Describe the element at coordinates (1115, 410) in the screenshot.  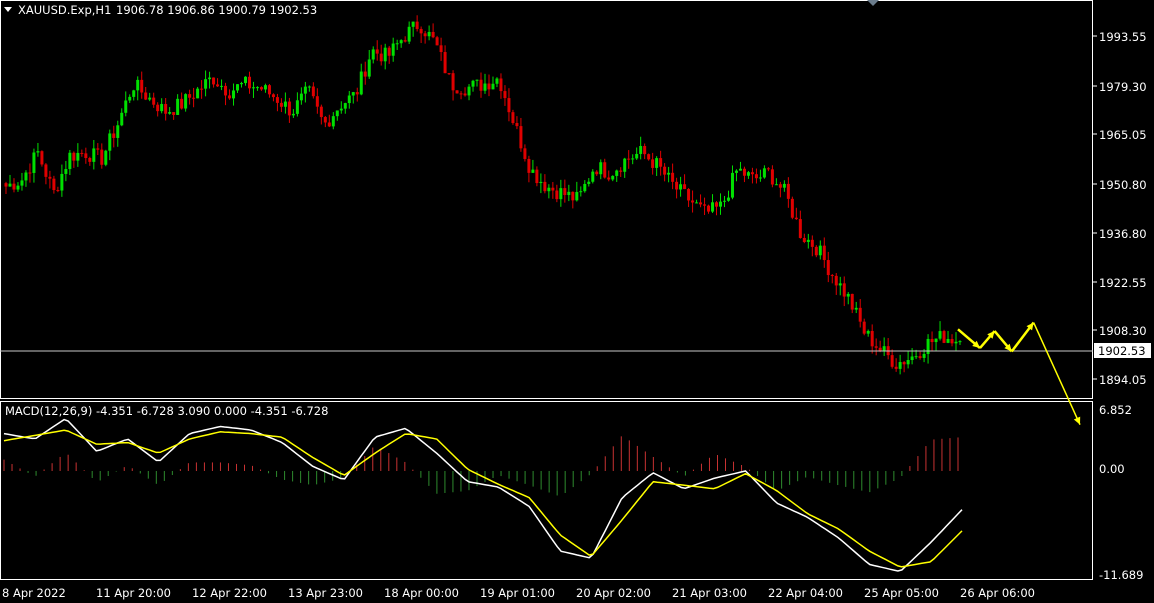
I see `macd-axis-label: 6.852` at that location.